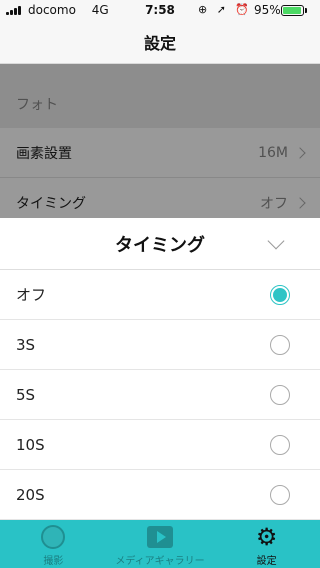 The width and height of the screenshot is (320, 568). What do you see at coordinates (225, 9) in the screenshot?
I see `status-icons: ⊕ ➚ ⏰` at bounding box center [225, 9].